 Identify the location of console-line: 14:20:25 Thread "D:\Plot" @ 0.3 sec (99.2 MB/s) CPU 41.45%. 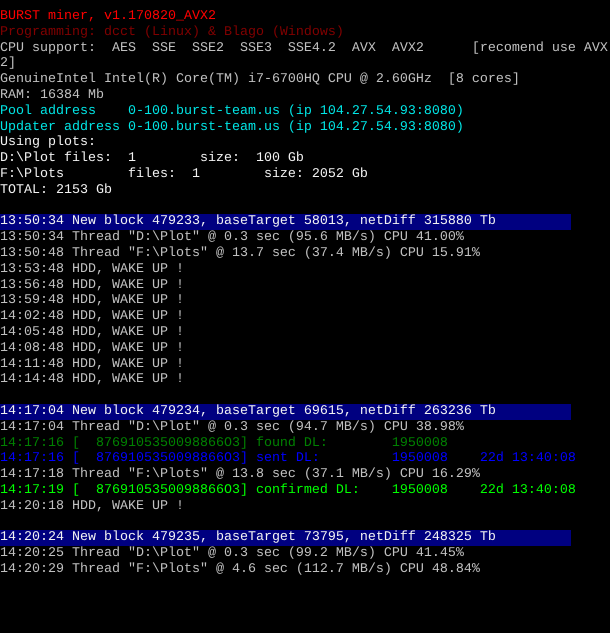
(232, 554).